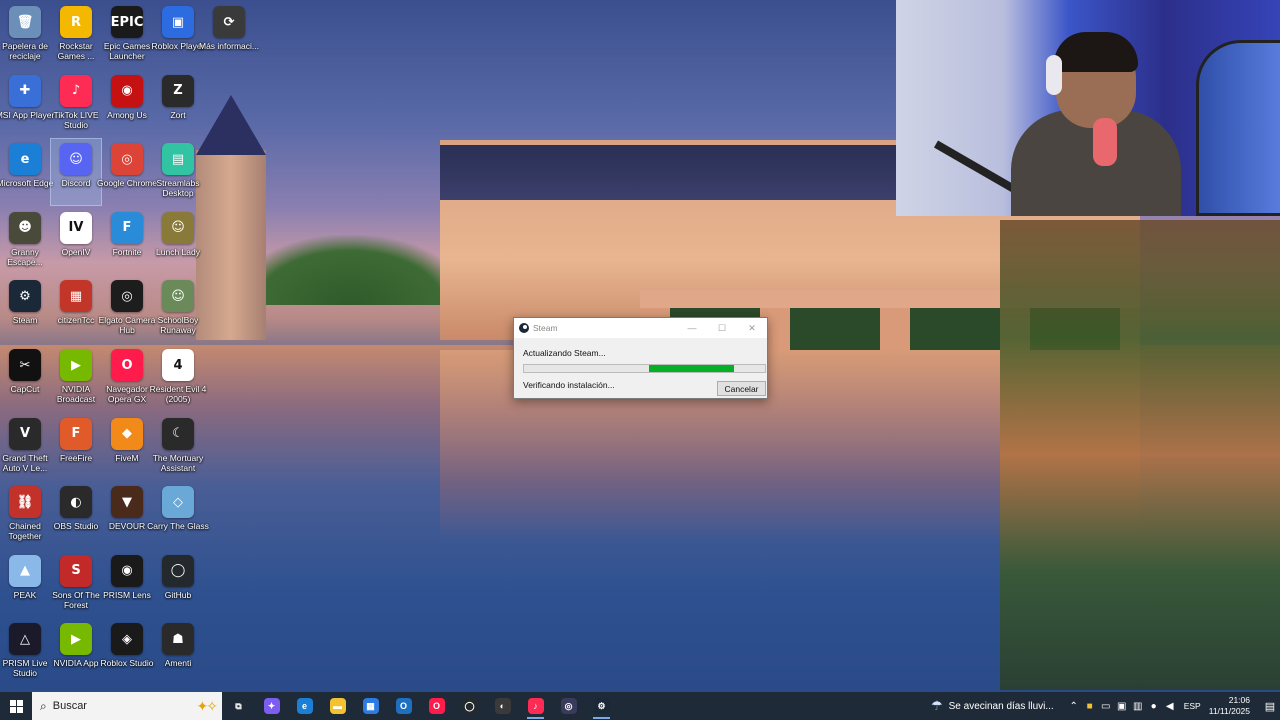 The image size is (1280, 720). Describe the element at coordinates (178, 188) in the screenshot. I see `desktop-icon-label: Streamlabs Desktop` at that location.